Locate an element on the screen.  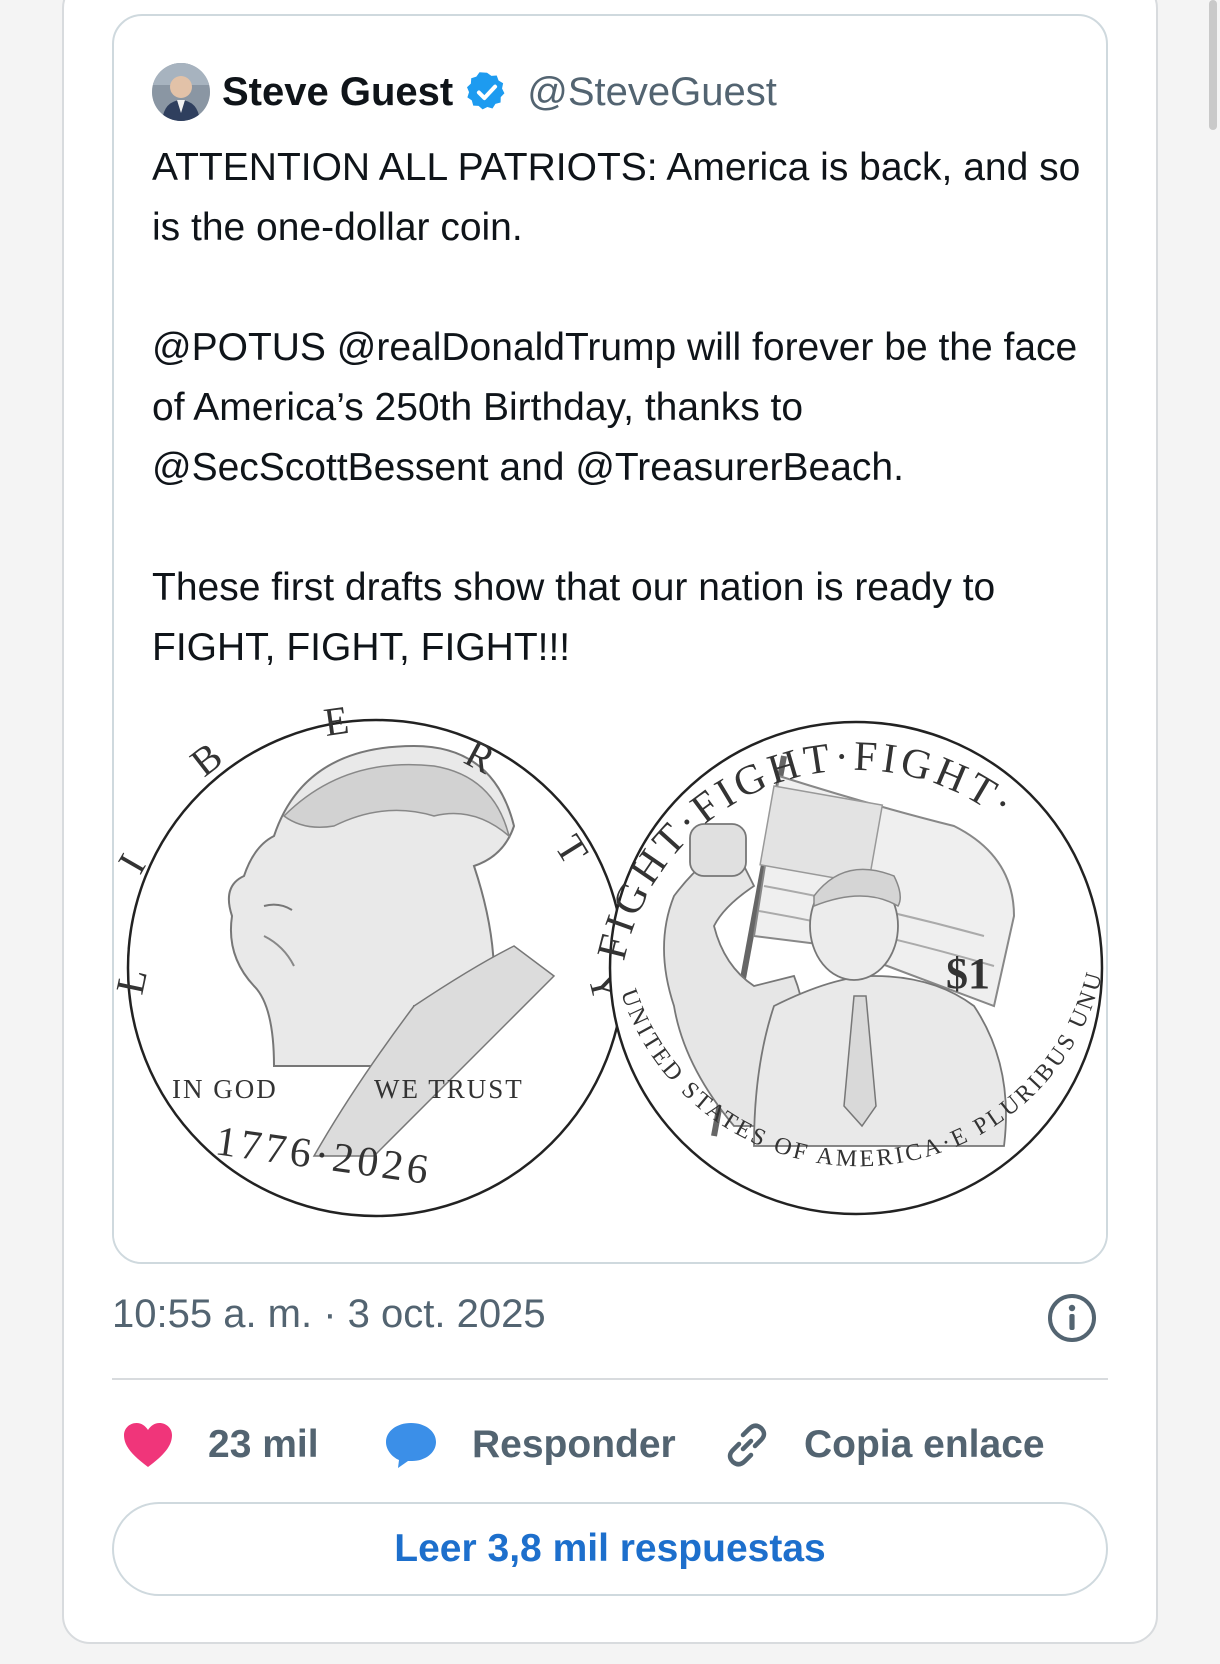
scrollbar is located at coordinates (1213, 65).